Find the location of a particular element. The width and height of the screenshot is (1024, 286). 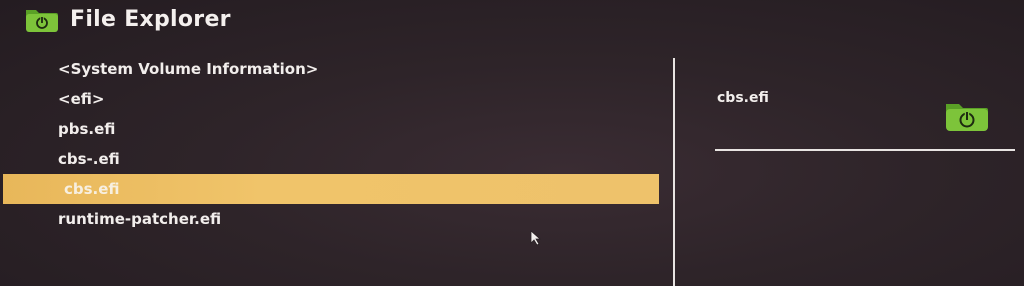

list-item-runtime-patcher-efi: runtime-patcher.efi is located at coordinates (331, 219).